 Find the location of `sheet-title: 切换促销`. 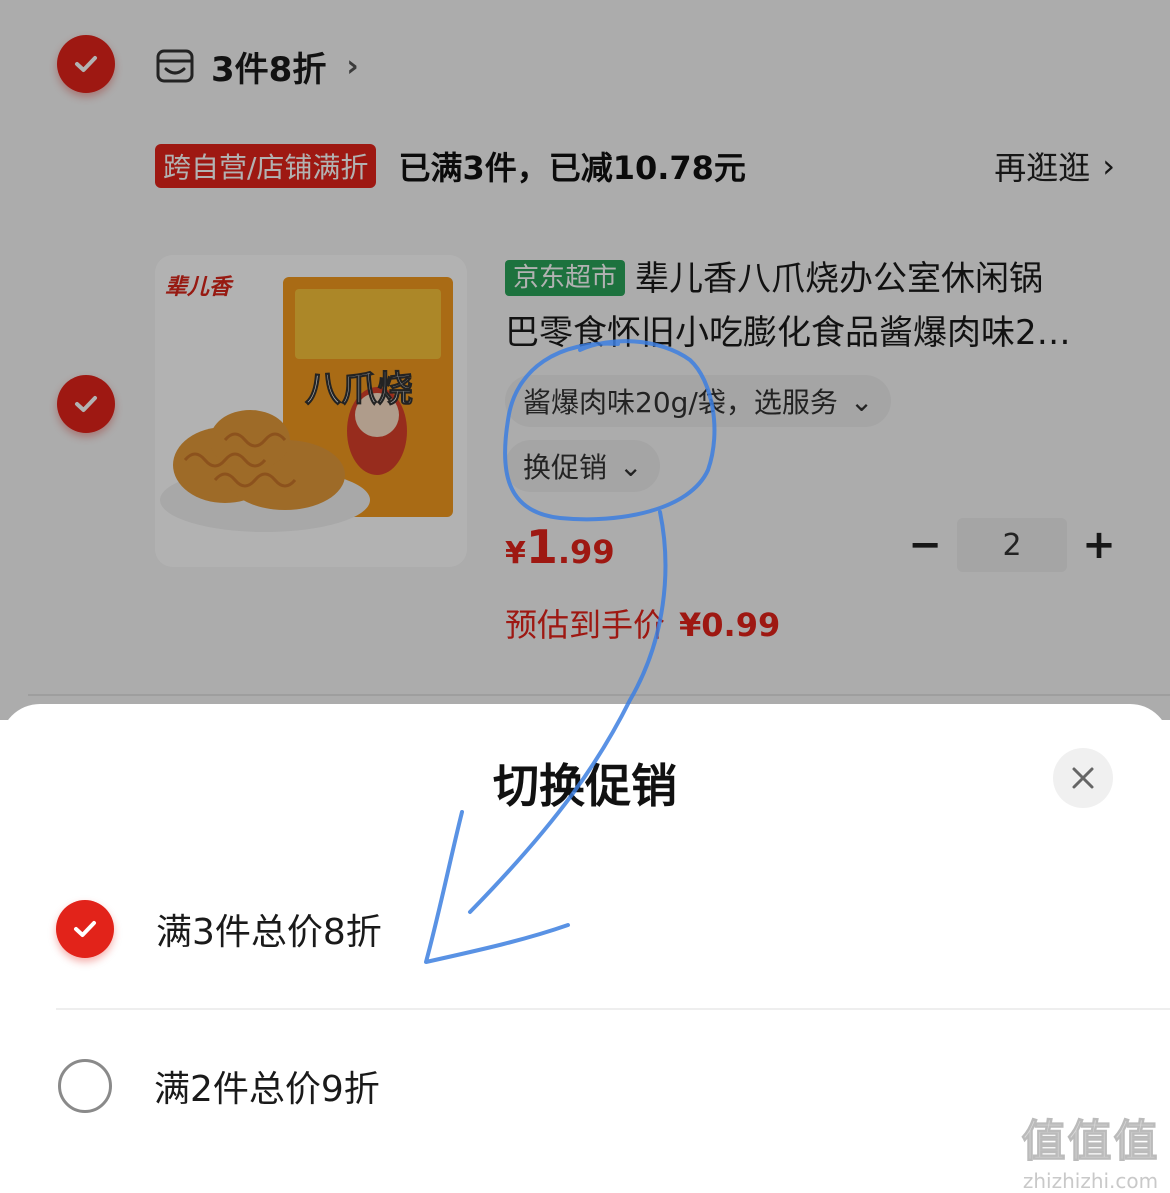

sheet-title: 切换促销 is located at coordinates (585, 786).